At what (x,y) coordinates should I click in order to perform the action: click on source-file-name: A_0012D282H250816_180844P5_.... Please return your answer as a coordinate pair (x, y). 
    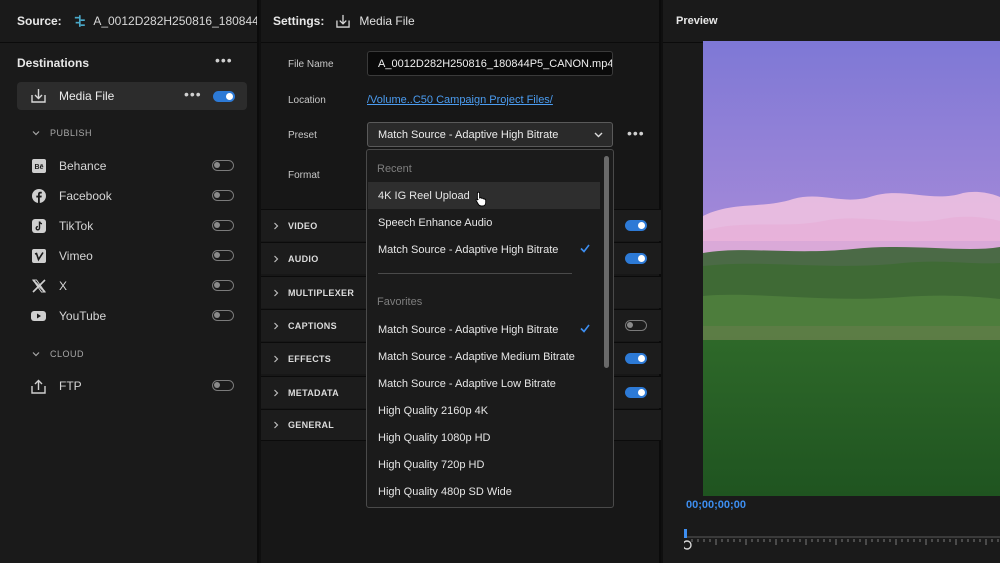
    Looking at the image, I should click on (175, 21).